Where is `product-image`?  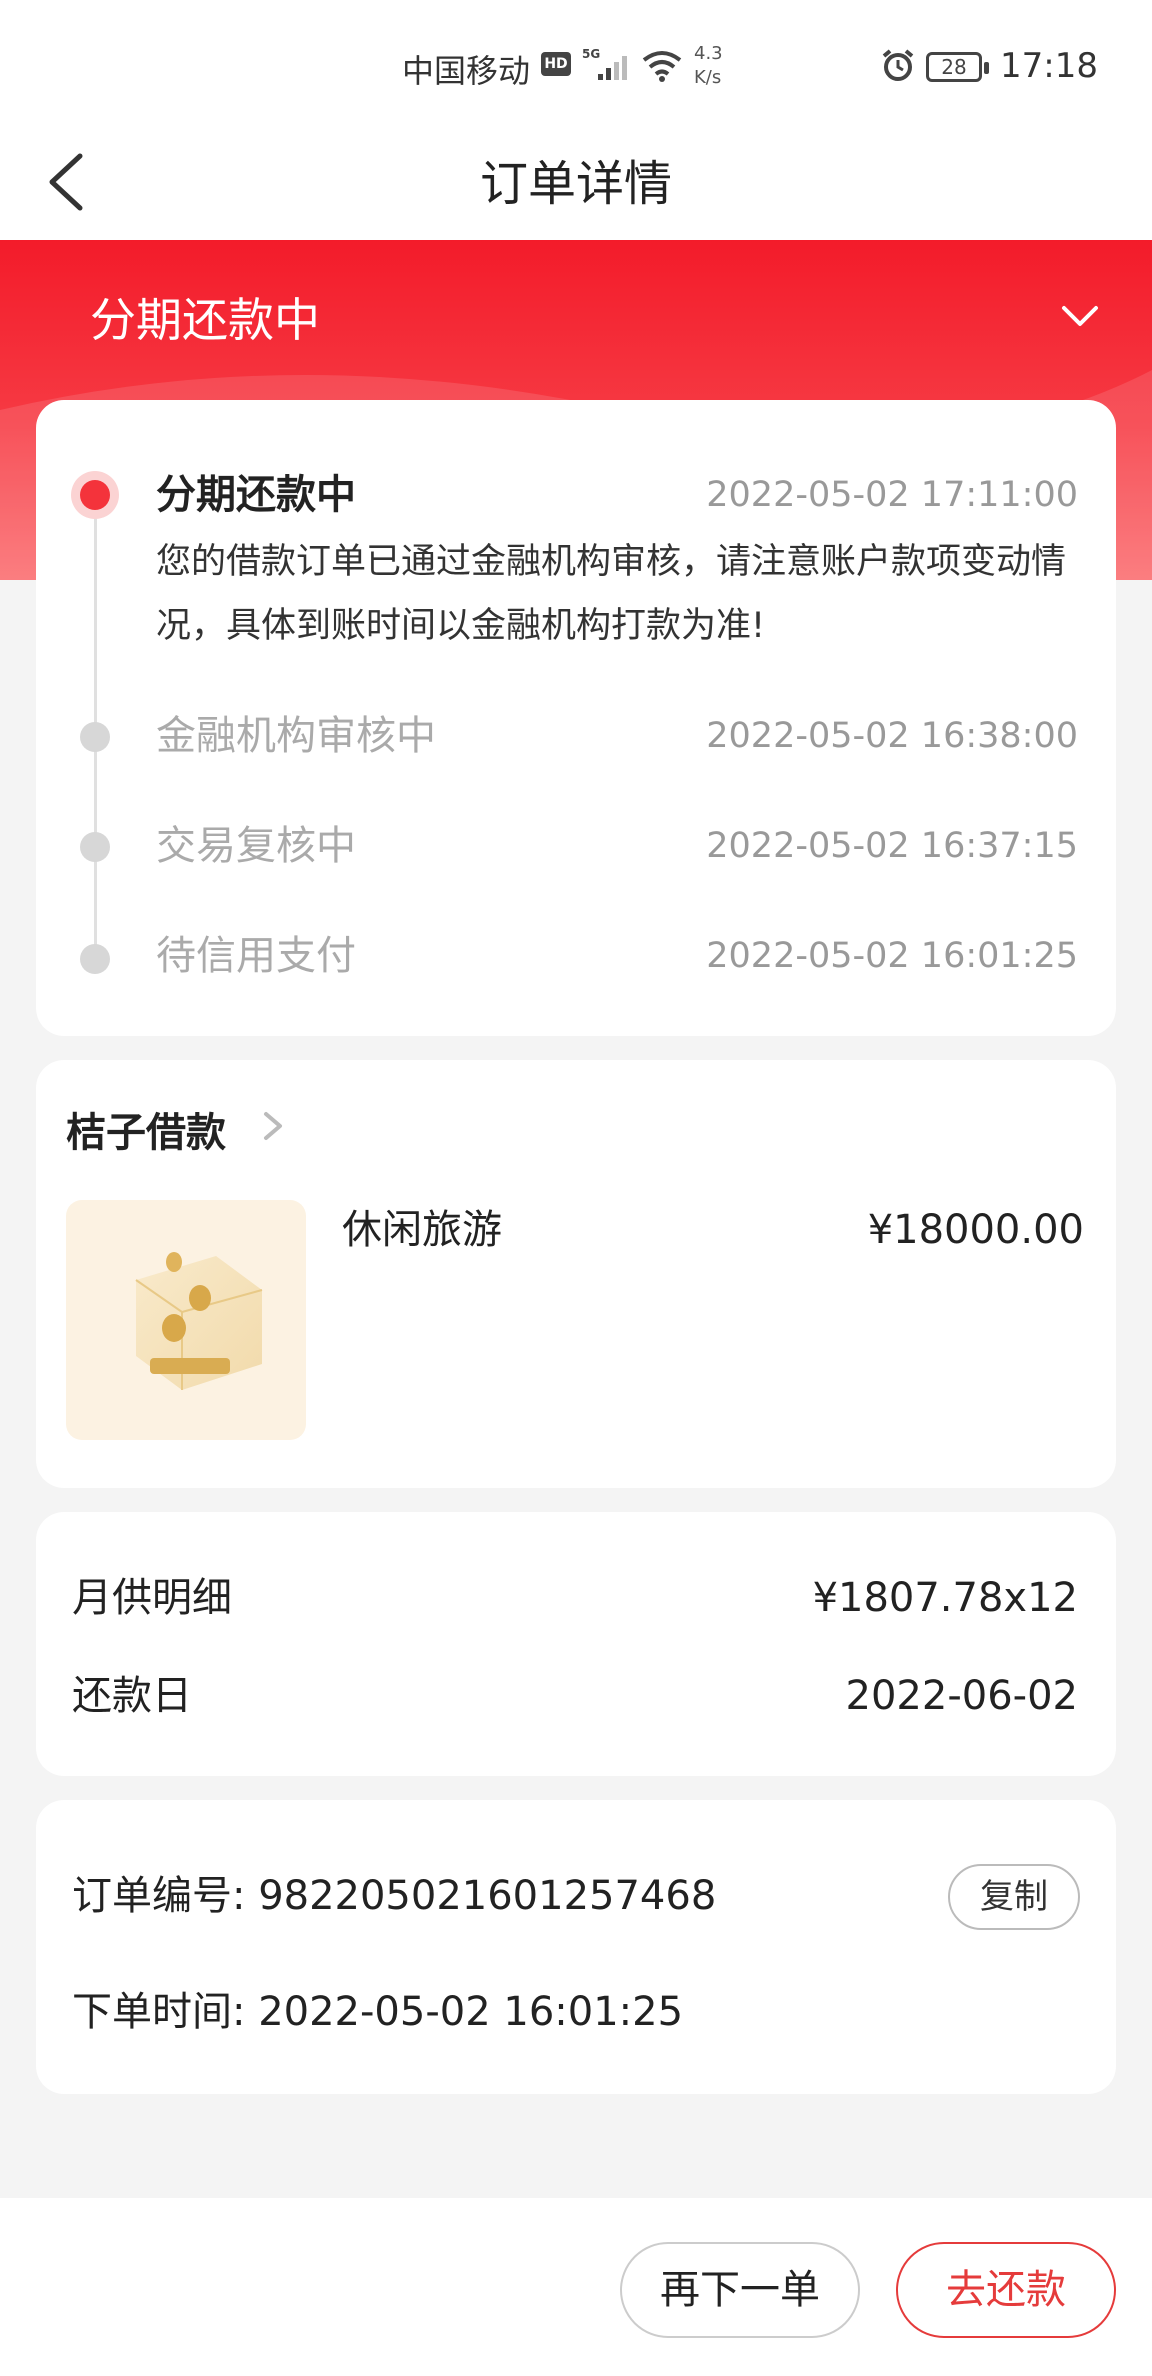
product-image is located at coordinates (186, 1320).